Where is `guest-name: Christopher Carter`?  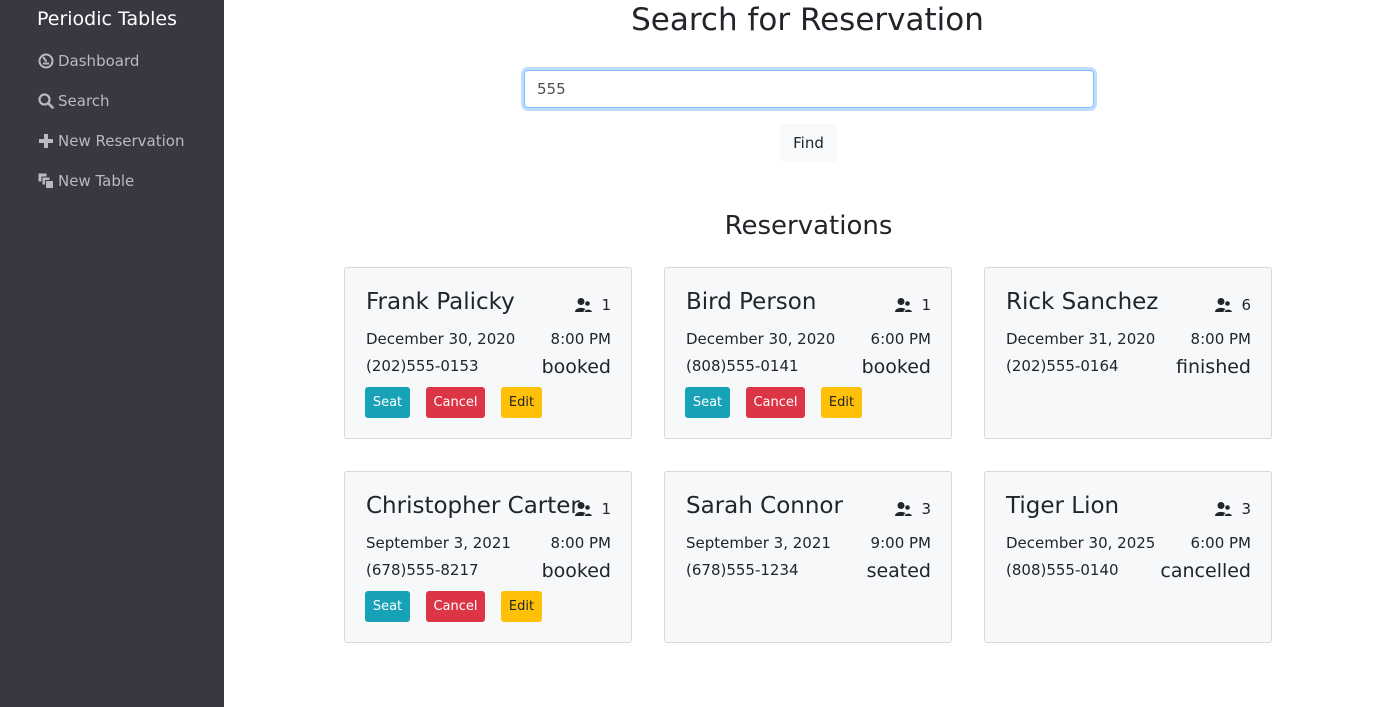
guest-name: Christopher Carter is located at coordinates (473, 506).